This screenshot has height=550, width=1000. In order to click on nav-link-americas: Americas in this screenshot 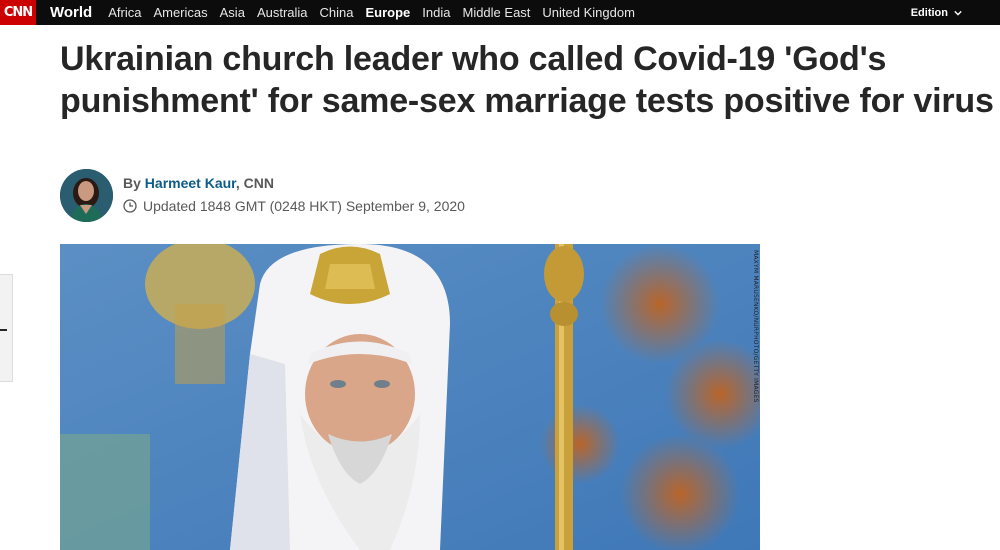, I will do `click(180, 12)`.